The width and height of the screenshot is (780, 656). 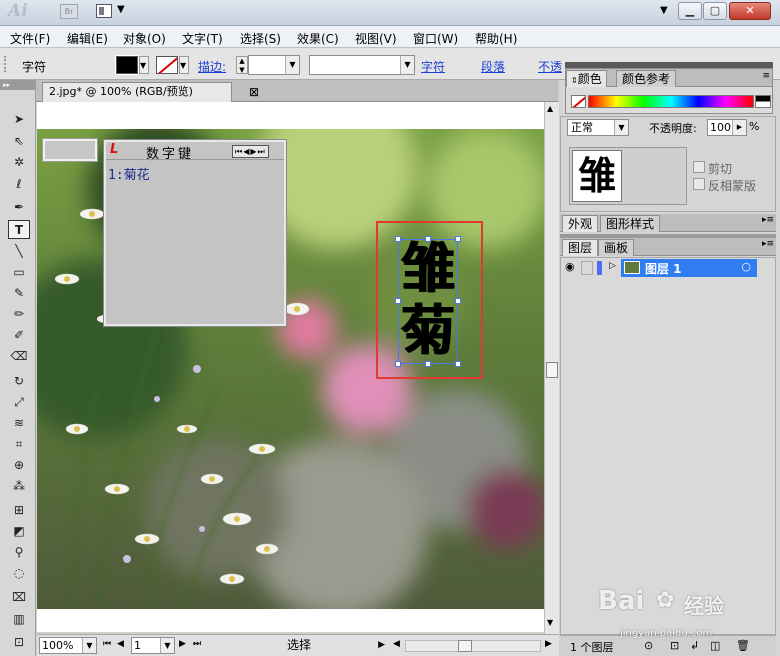 I want to click on vertical-scrollbar: ▲ ▼, so click(x=551, y=368).